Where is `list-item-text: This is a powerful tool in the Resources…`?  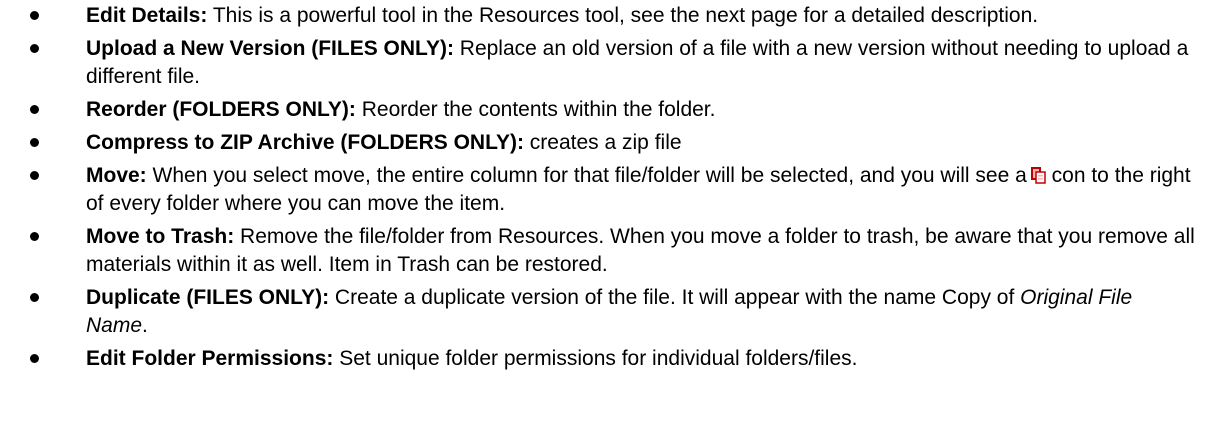 list-item-text: This is a powerful tool in the Resources… is located at coordinates (623, 15).